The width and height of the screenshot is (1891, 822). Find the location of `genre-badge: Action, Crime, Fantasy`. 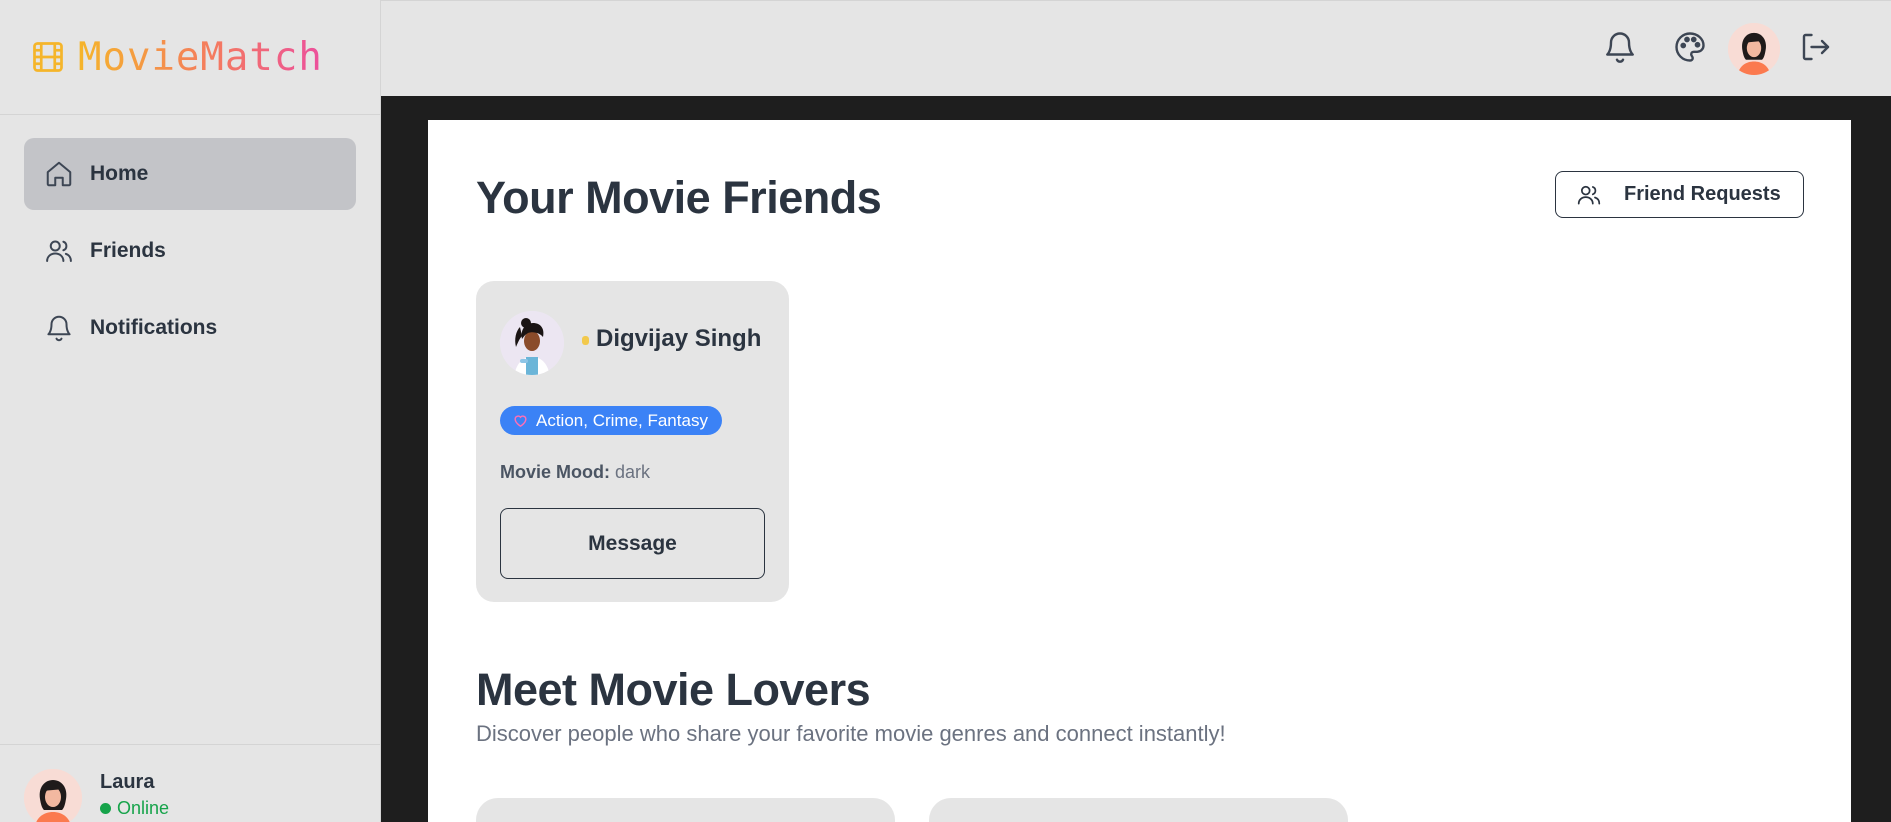

genre-badge: Action, Crime, Fantasy is located at coordinates (611, 420).